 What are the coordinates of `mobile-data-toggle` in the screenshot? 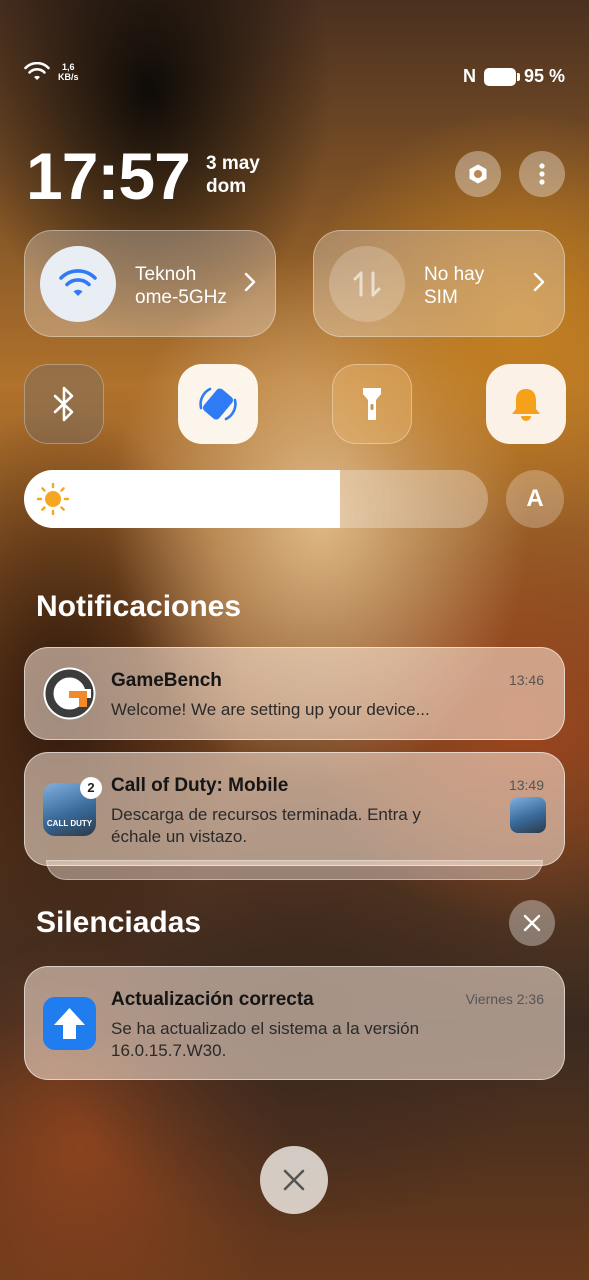 It's located at (367, 284).